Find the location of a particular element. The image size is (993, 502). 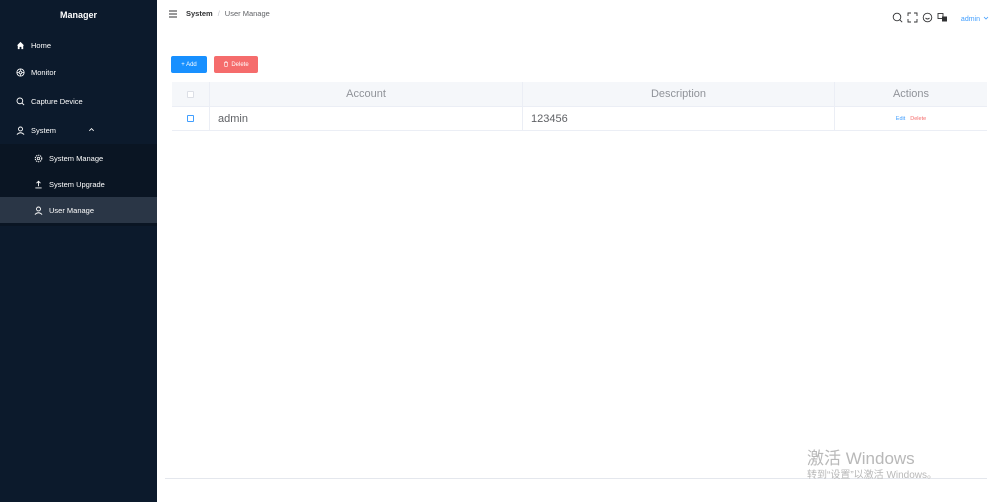

sidebar-item-system-upgrade: System Upgrade is located at coordinates (78, 184).